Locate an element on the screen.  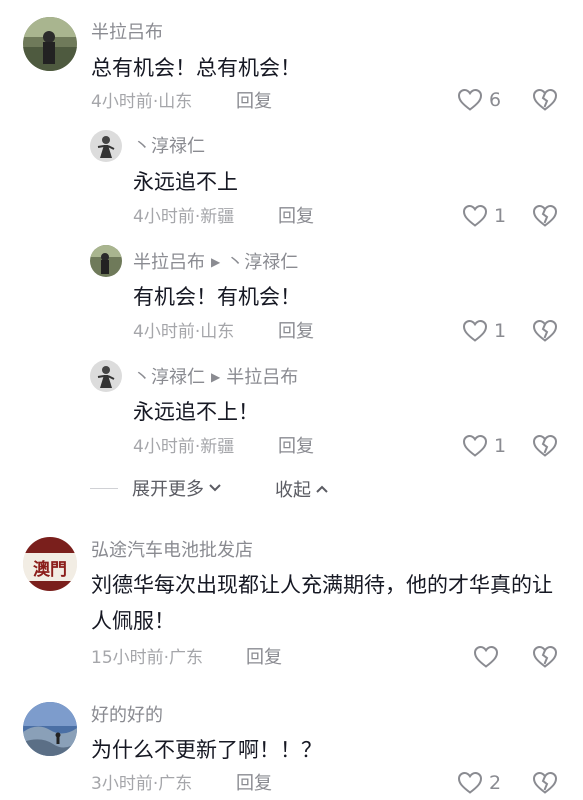
reply-username: 丶淳禄仁 is located at coordinates (169, 147).